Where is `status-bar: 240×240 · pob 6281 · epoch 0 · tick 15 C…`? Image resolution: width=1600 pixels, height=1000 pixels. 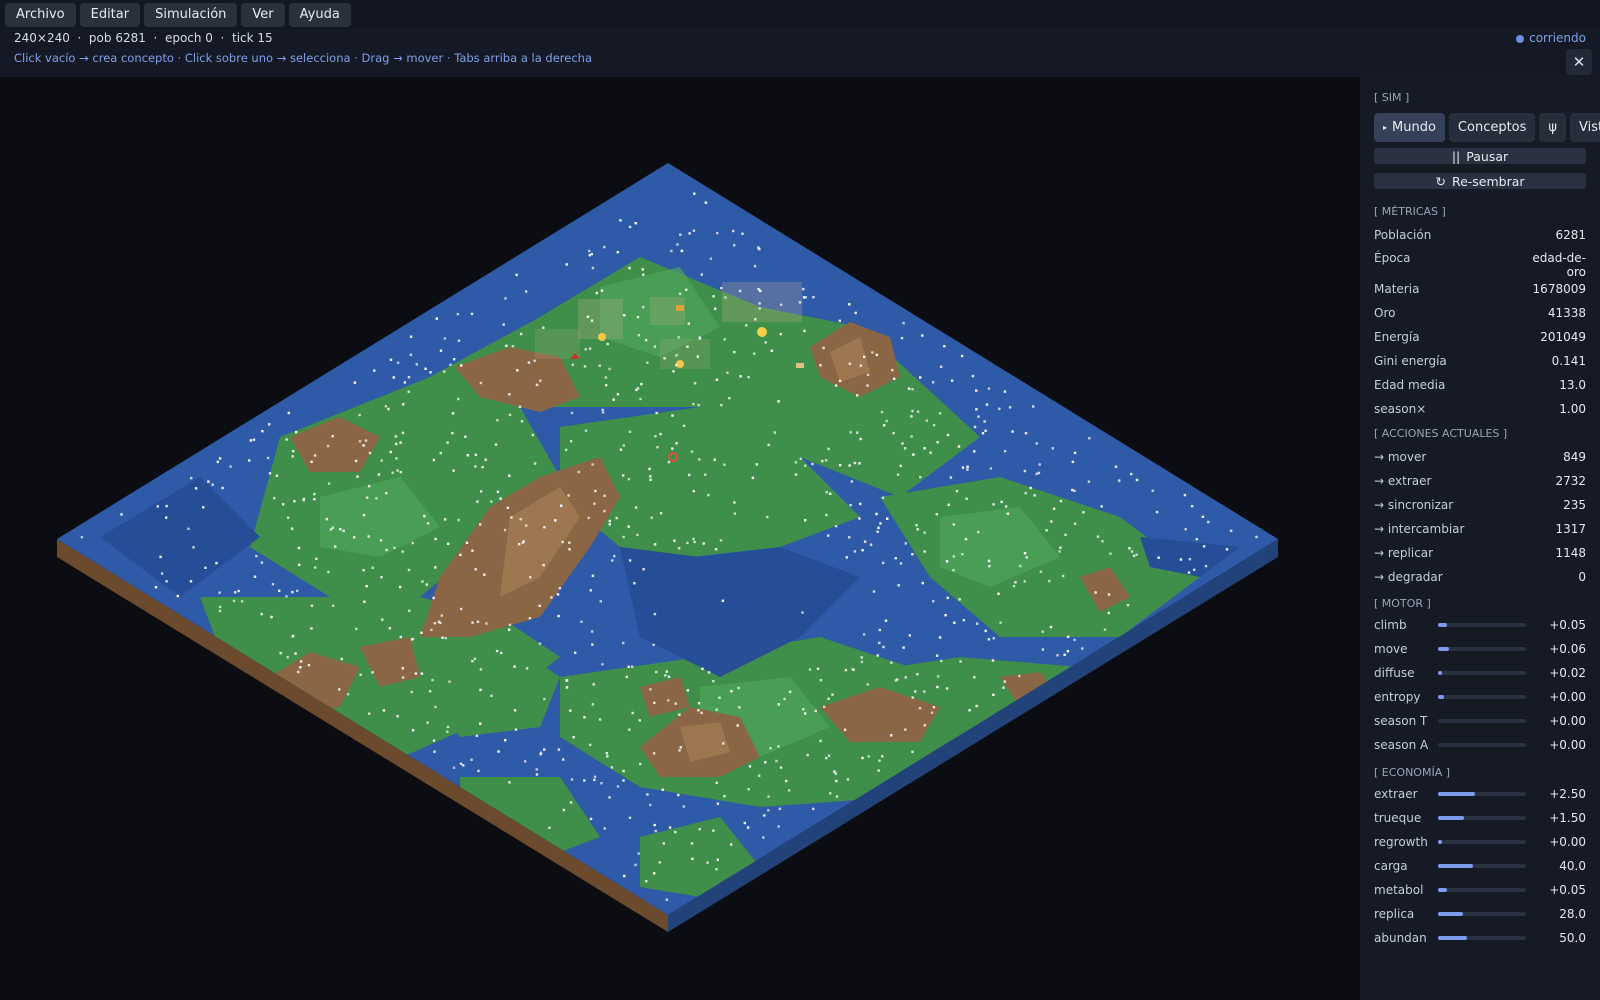 status-bar: 240×240 · pob 6281 · epoch 0 · tick 15 C… is located at coordinates (800, 53).